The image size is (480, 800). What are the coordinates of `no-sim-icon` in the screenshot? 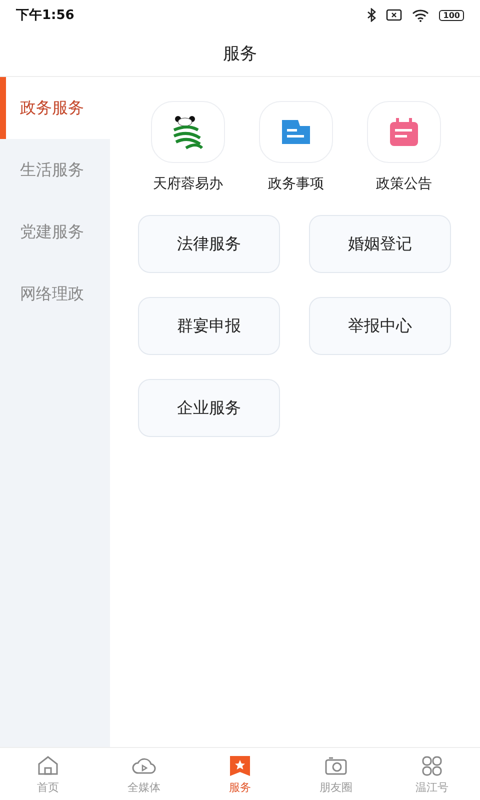 It's located at (394, 15).